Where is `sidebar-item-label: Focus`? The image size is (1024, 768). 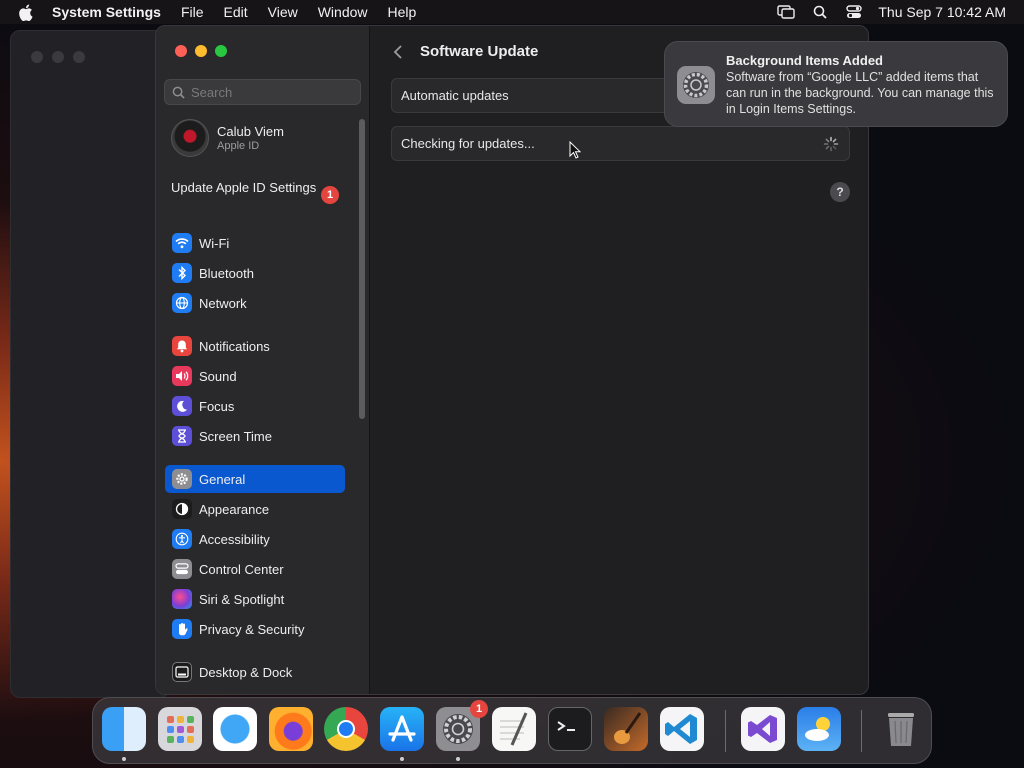
sidebar-item-label: Focus is located at coordinates (217, 406).